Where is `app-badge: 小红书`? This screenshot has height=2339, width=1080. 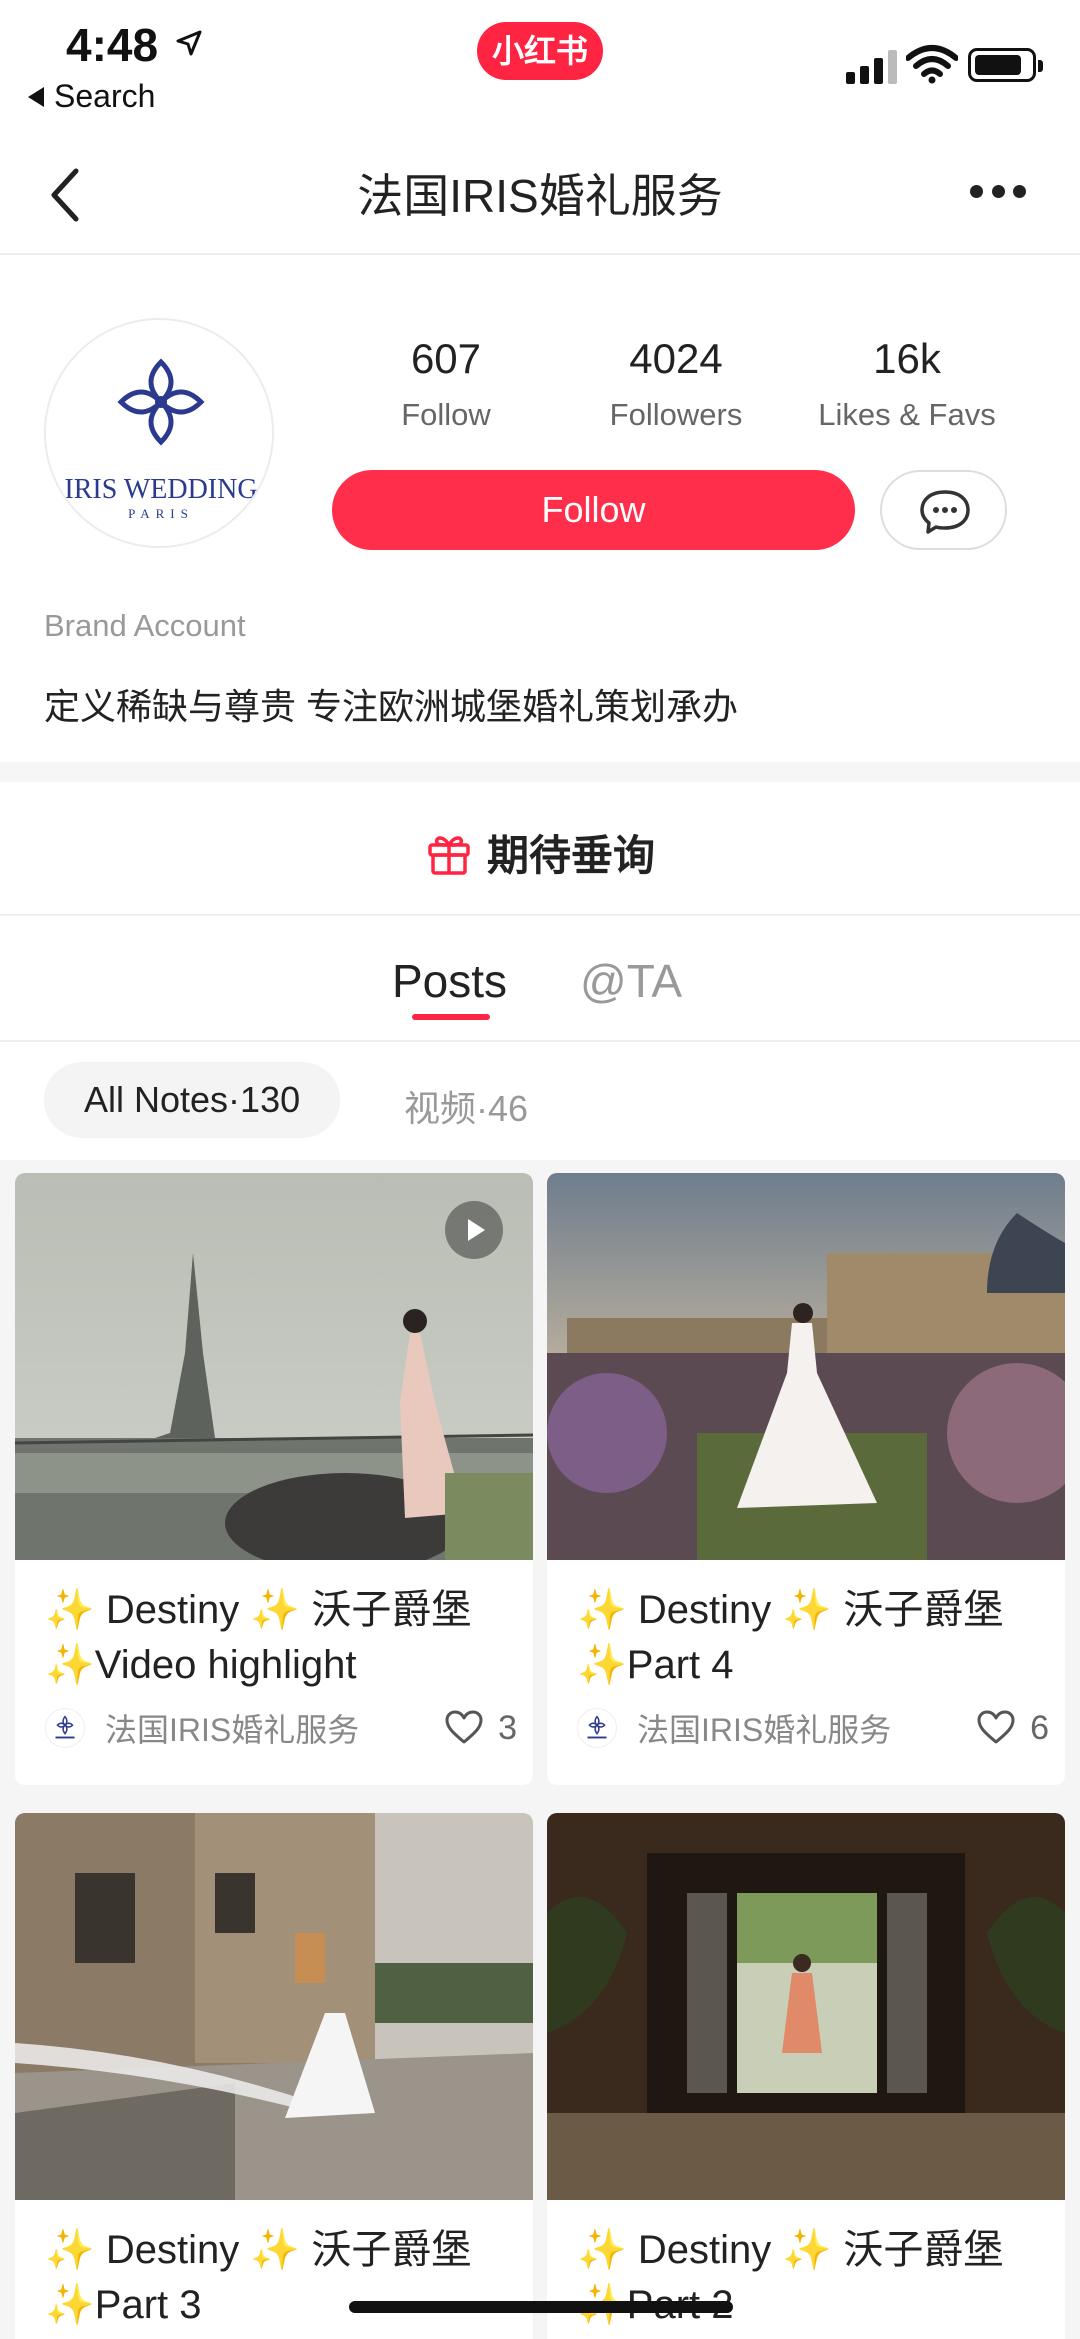 app-badge: 小红书 is located at coordinates (540, 51).